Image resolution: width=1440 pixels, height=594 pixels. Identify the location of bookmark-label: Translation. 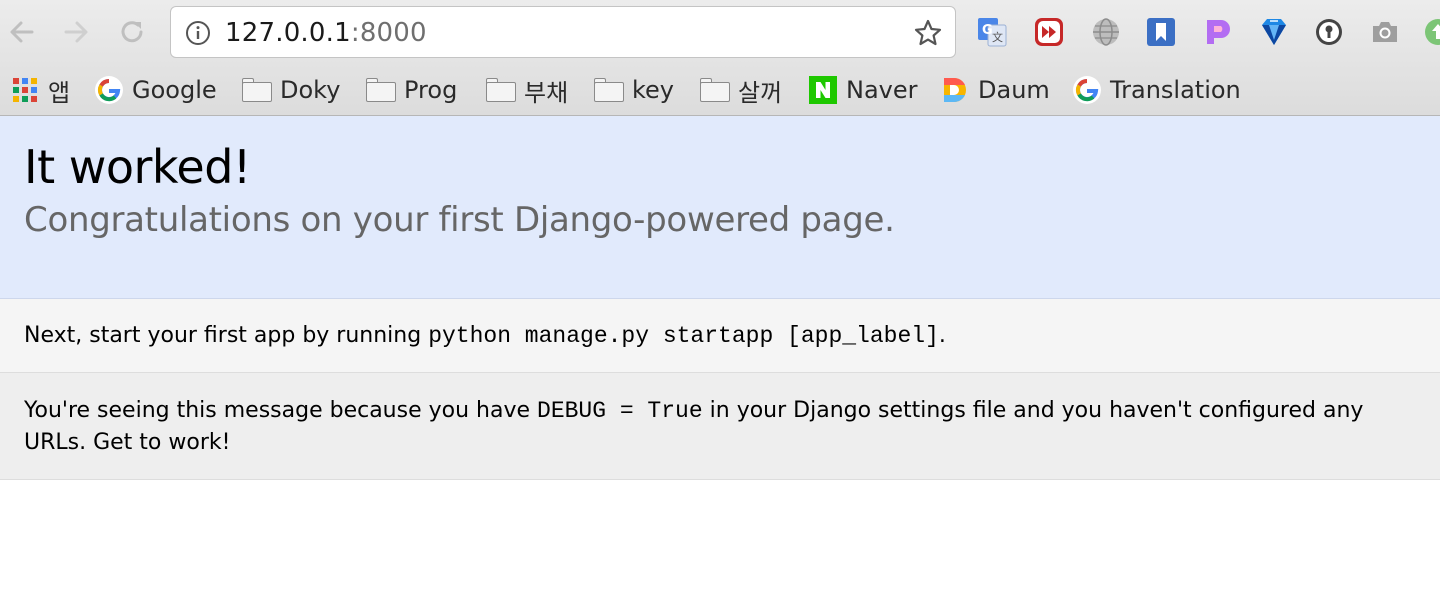
(1175, 90).